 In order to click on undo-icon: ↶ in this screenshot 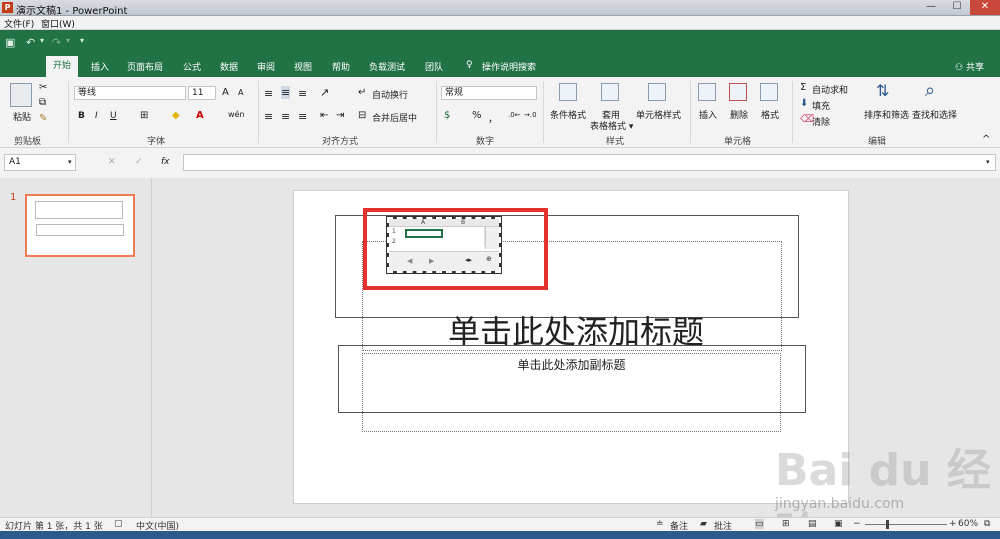, I will do `click(30, 42)`.